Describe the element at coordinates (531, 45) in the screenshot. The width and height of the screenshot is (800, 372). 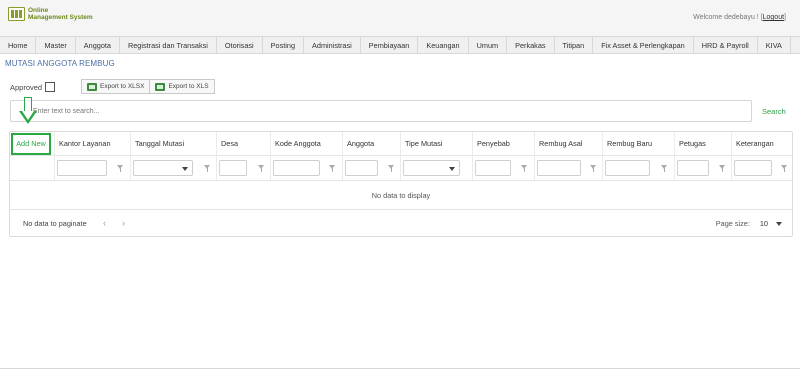
I see `menu-item-perkakas: Perkakas` at that location.